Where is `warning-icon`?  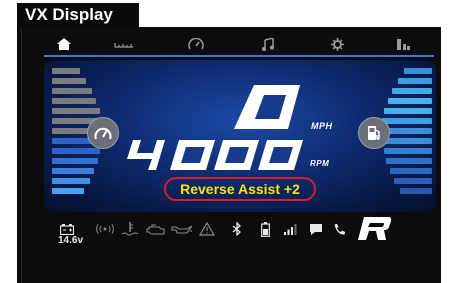 warning-icon is located at coordinates (207, 229).